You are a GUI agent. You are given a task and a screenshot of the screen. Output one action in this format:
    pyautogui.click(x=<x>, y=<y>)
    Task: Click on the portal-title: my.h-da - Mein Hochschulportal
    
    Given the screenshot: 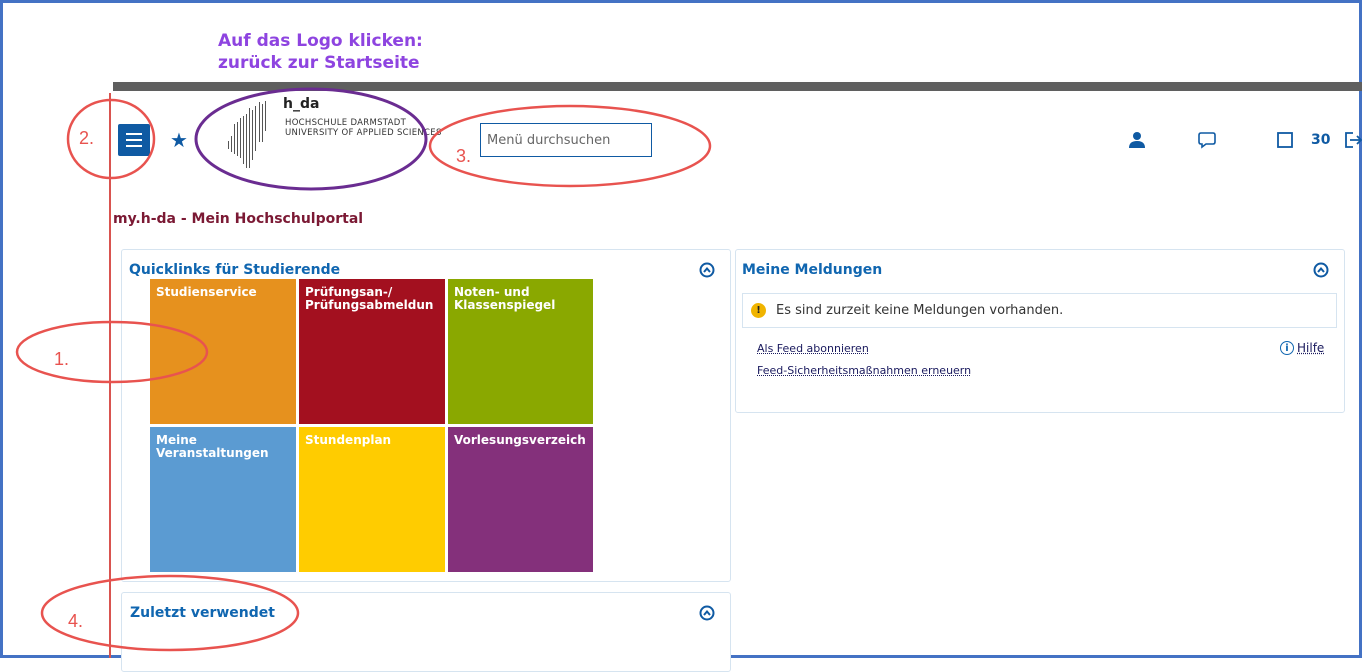 What is the action you would take?
    pyautogui.click(x=238, y=219)
    